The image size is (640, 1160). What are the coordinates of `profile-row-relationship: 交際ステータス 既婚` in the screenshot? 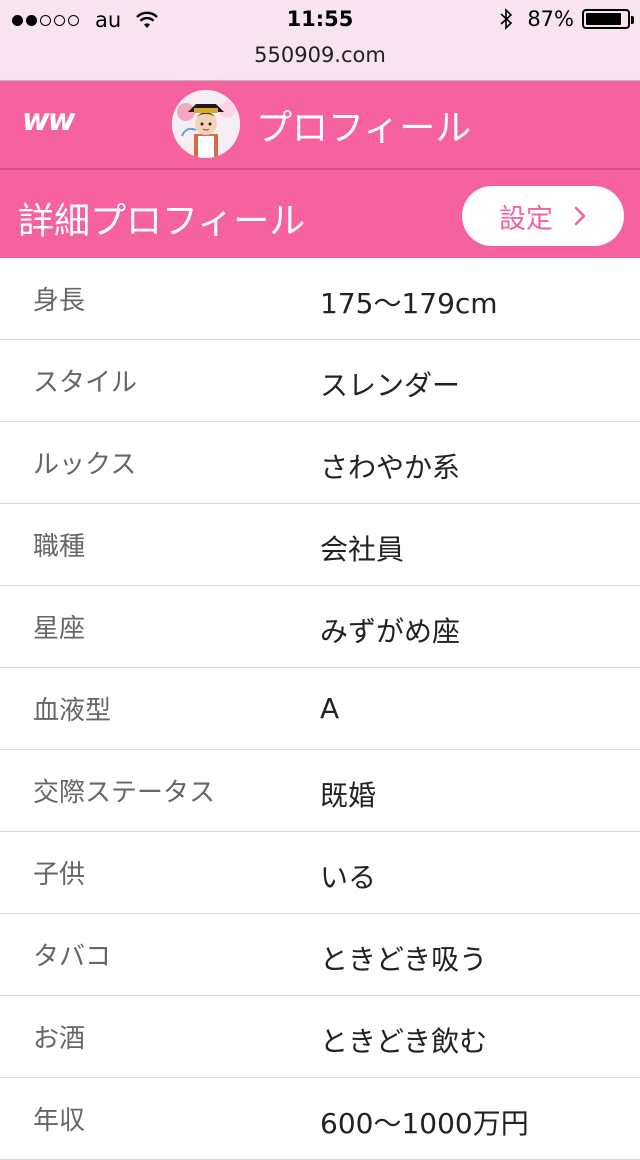 It's located at (320, 791).